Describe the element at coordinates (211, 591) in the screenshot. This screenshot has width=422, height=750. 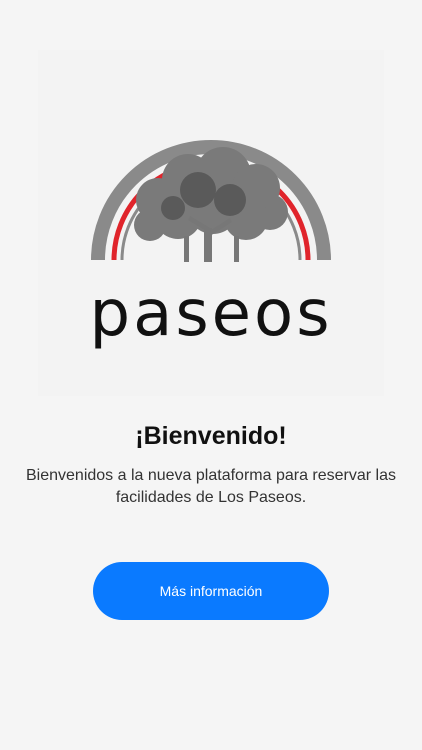
I see `more-info-button: Más información` at that location.